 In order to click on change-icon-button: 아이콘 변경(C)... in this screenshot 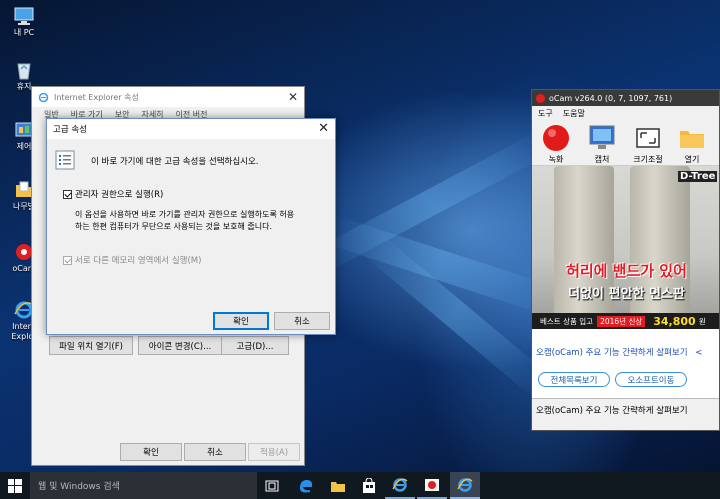, I will do `click(180, 345)`.